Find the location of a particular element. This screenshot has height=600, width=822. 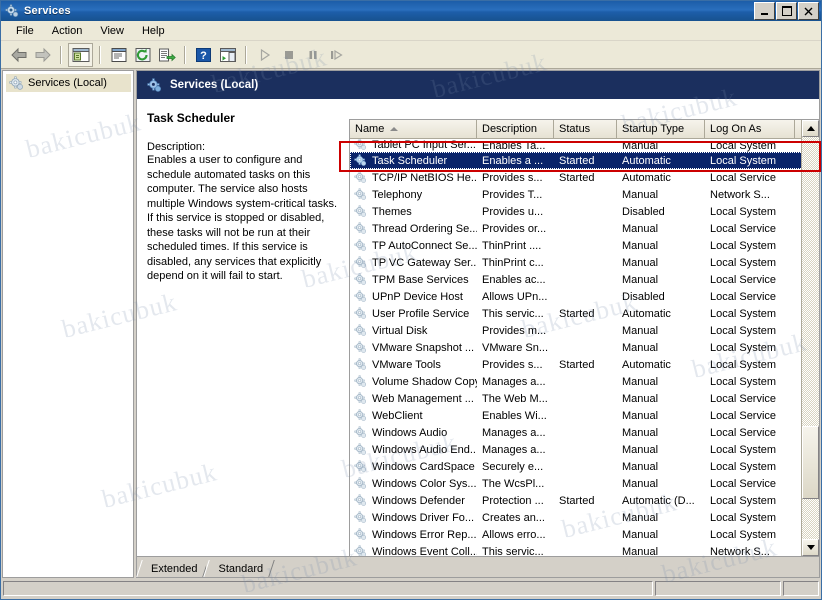

scroll-up-button is located at coordinates (810, 128).